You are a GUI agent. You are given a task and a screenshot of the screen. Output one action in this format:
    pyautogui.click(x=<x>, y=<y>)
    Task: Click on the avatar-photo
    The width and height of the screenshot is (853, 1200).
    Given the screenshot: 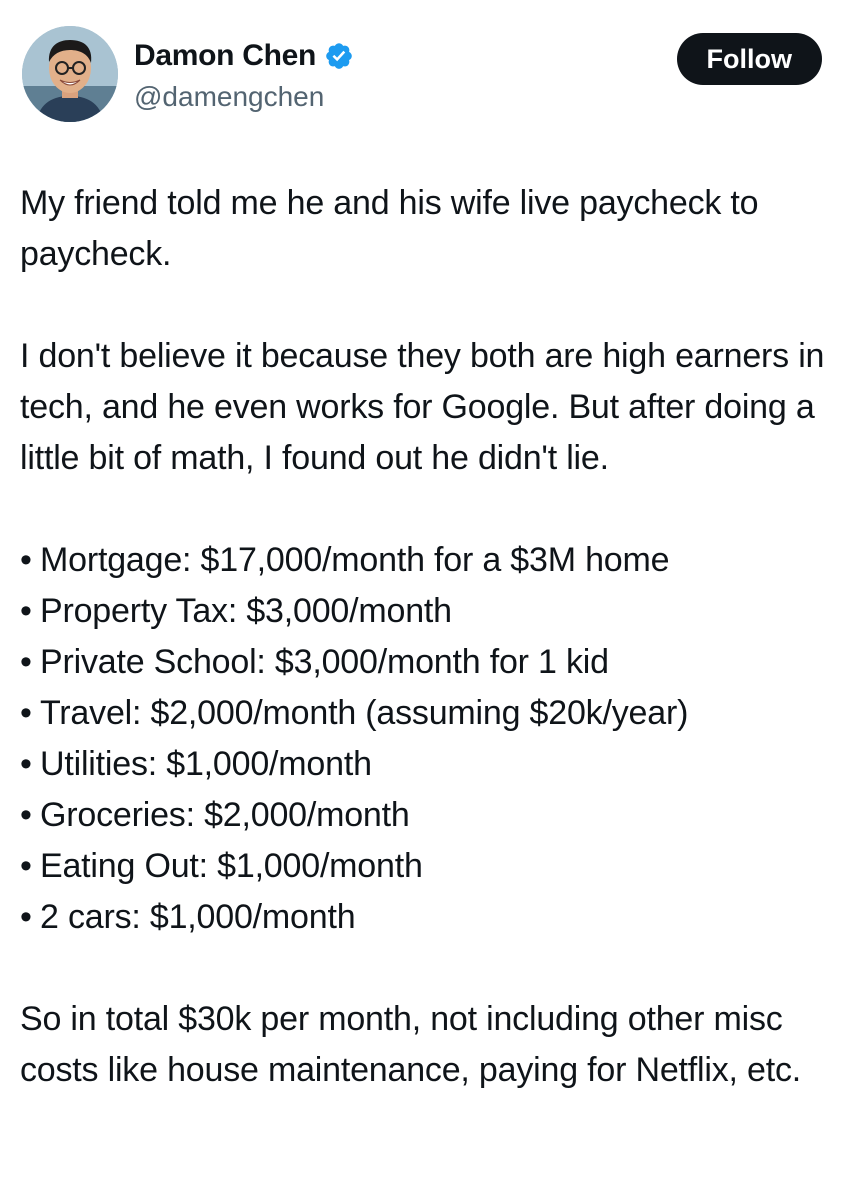 What is the action you would take?
    pyautogui.click(x=70, y=74)
    